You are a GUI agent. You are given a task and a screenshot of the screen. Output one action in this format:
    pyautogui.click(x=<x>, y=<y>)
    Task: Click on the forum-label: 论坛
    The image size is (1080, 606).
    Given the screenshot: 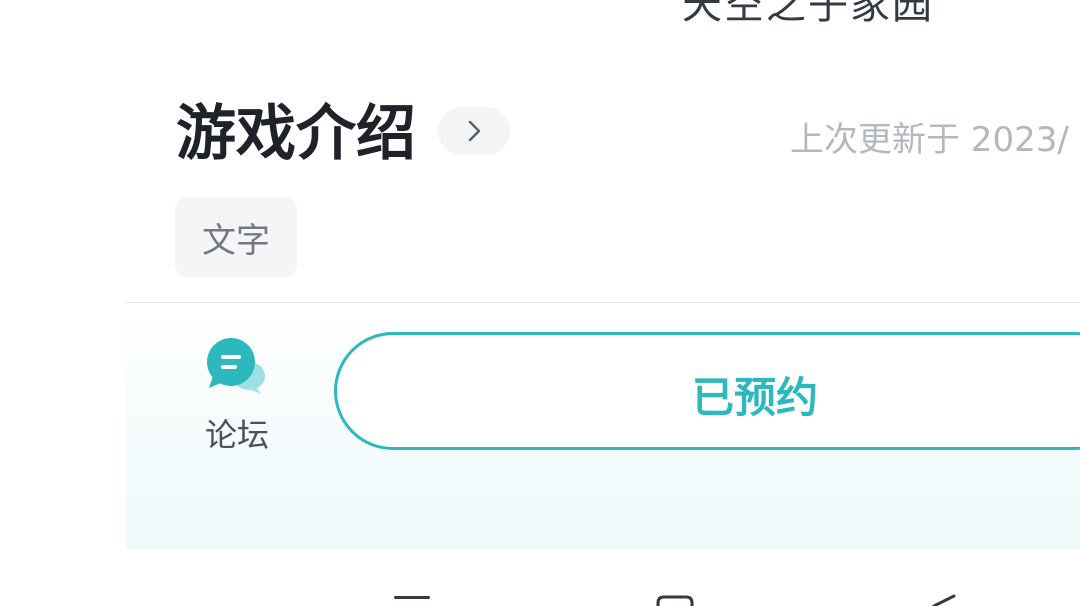 What is the action you would take?
    pyautogui.click(x=237, y=433)
    